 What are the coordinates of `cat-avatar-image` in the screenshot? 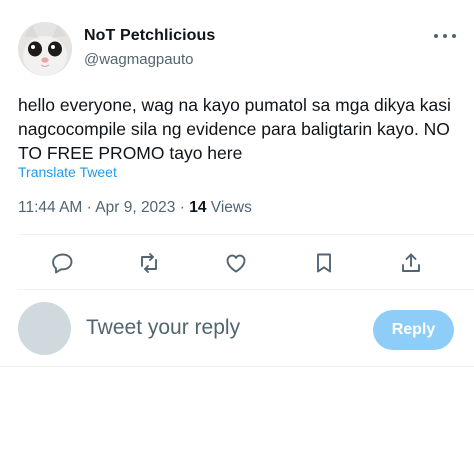 It's located at (45, 49).